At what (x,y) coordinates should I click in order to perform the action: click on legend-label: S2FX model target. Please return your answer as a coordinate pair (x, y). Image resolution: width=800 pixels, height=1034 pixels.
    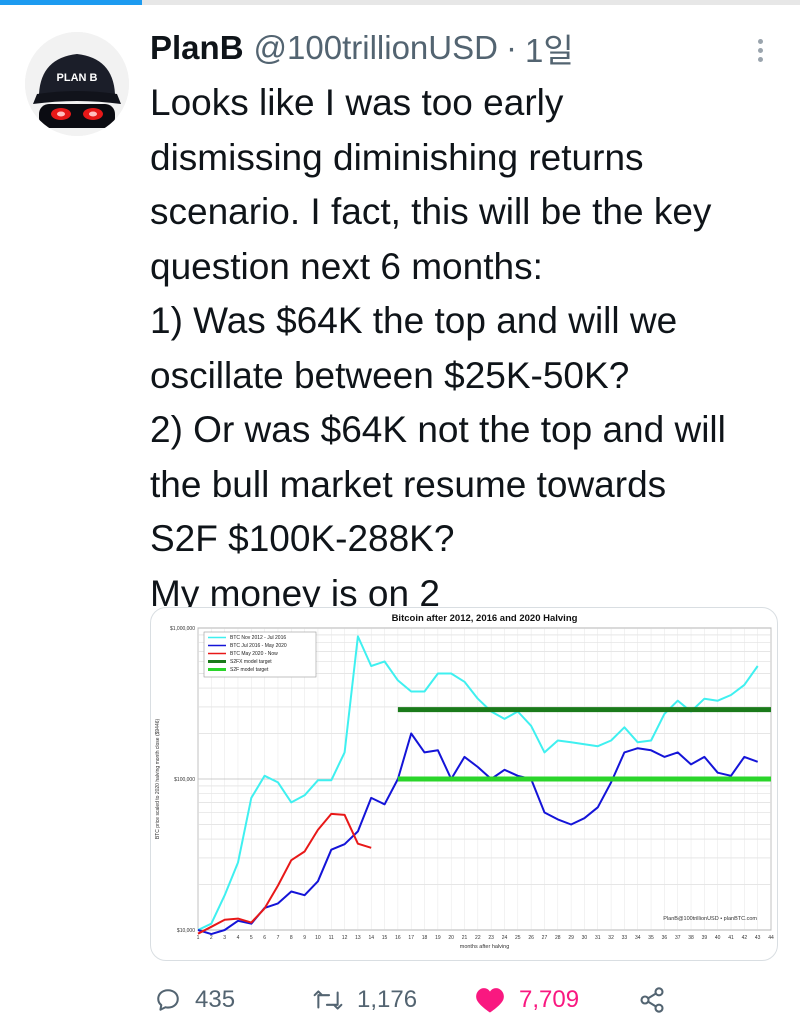
    Looking at the image, I should click on (251, 662).